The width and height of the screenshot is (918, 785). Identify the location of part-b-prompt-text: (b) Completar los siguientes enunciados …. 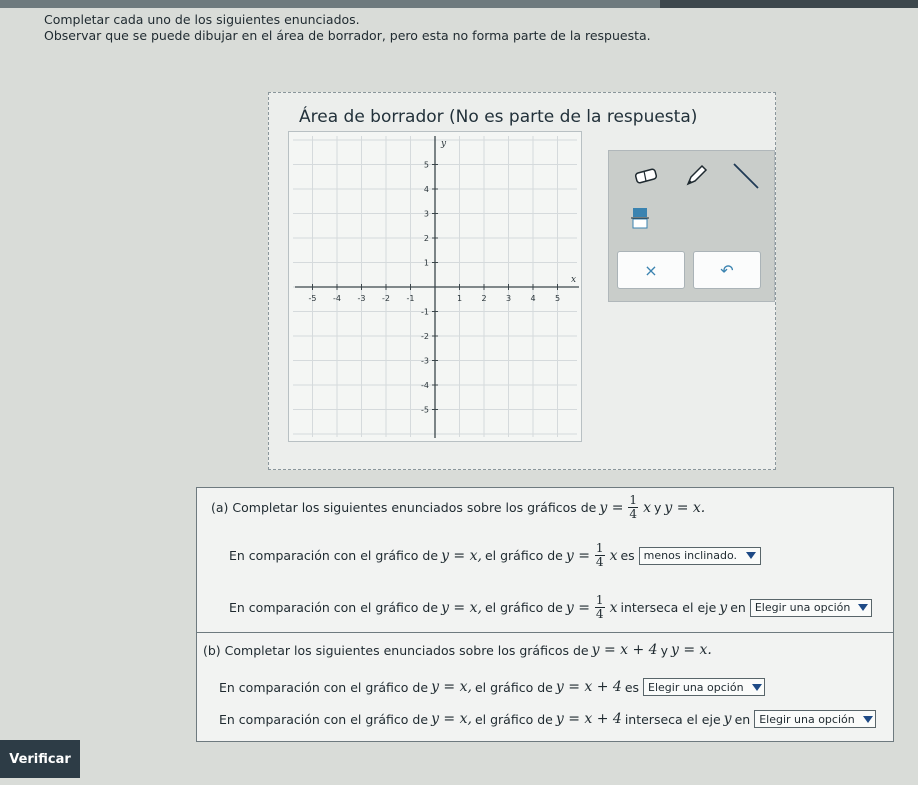
(396, 650).